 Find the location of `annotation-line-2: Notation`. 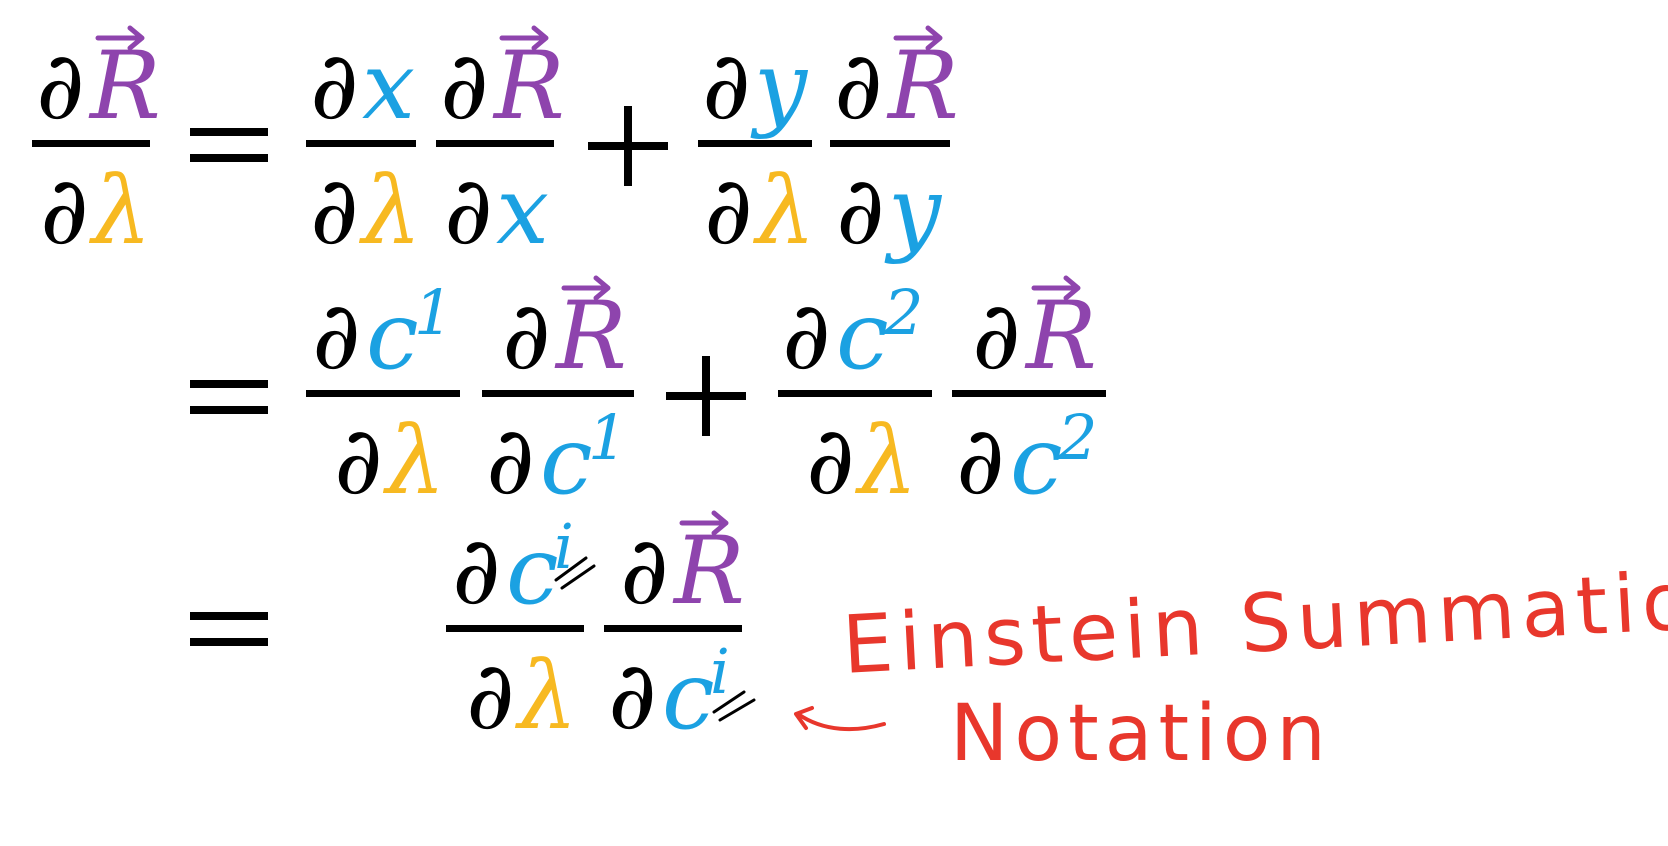

annotation-line-2: Notation is located at coordinates (1141, 734).